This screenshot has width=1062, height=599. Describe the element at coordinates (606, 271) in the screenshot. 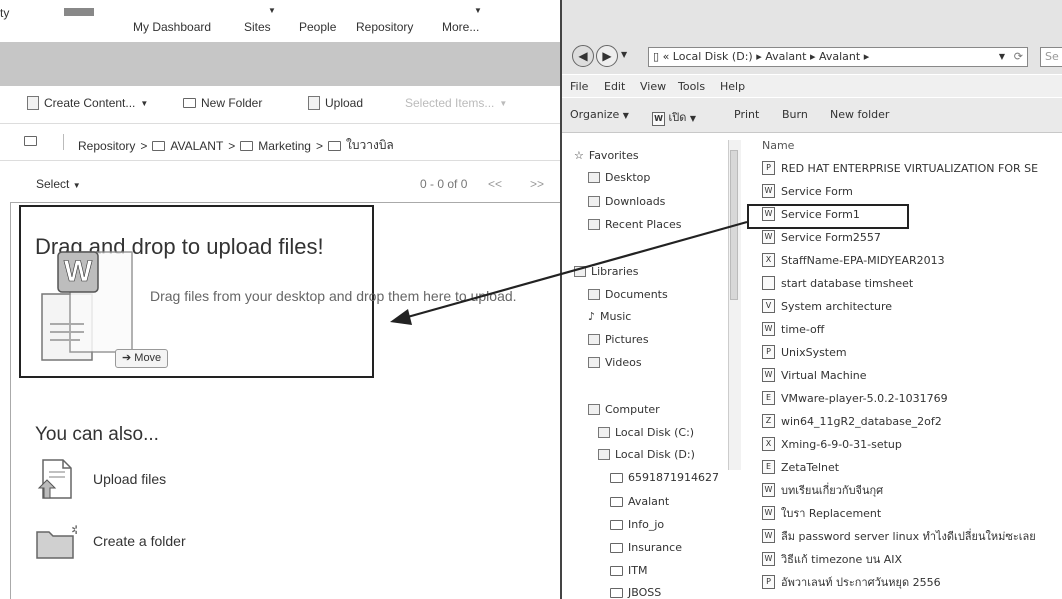

I see `nav-libraries: Libraries` at that location.